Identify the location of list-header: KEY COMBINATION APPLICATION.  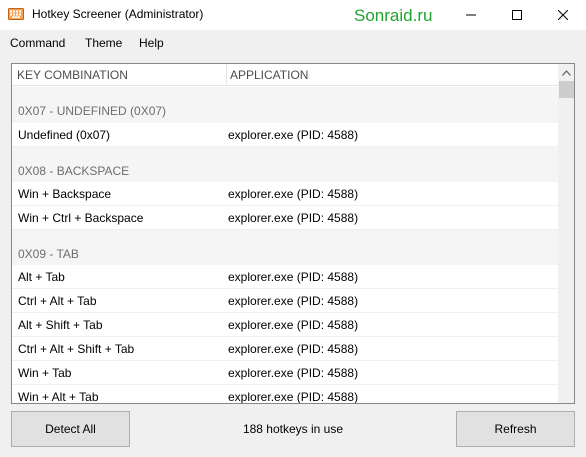
(285, 75).